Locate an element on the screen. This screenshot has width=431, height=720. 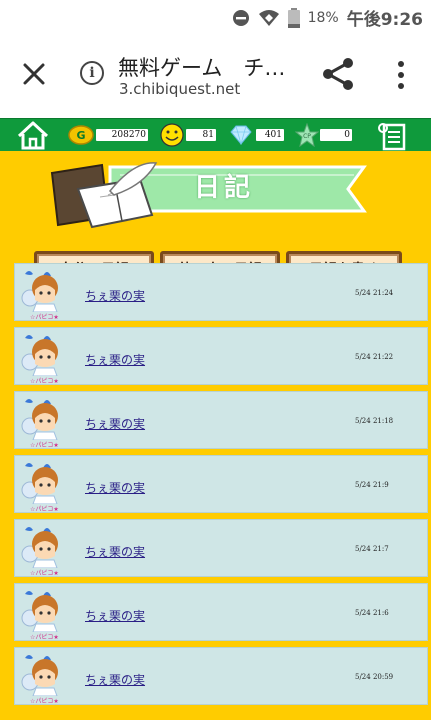
wifi-icon is located at coordinates (268, 17).